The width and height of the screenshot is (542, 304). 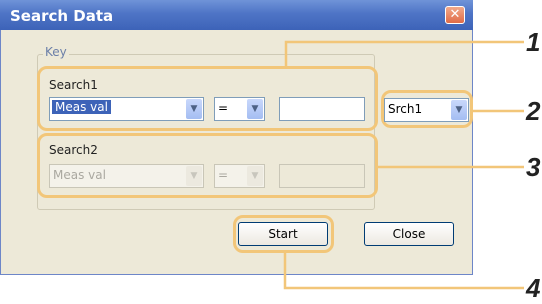 I want to click on callout-number-3: 3, so click(x=533, y=167).